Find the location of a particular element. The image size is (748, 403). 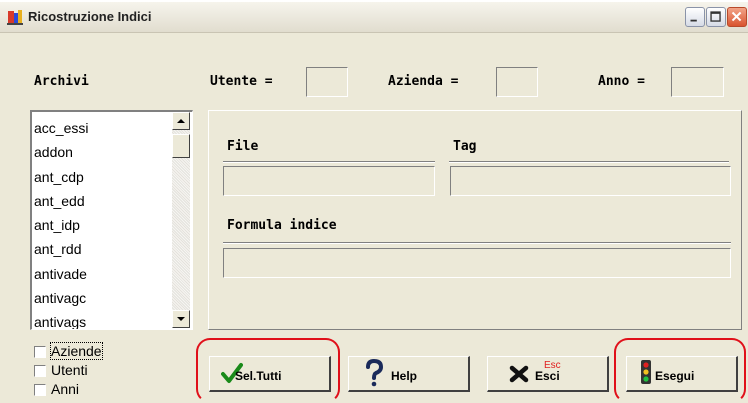

question-mark-icon is located at coordinates (375, 373).